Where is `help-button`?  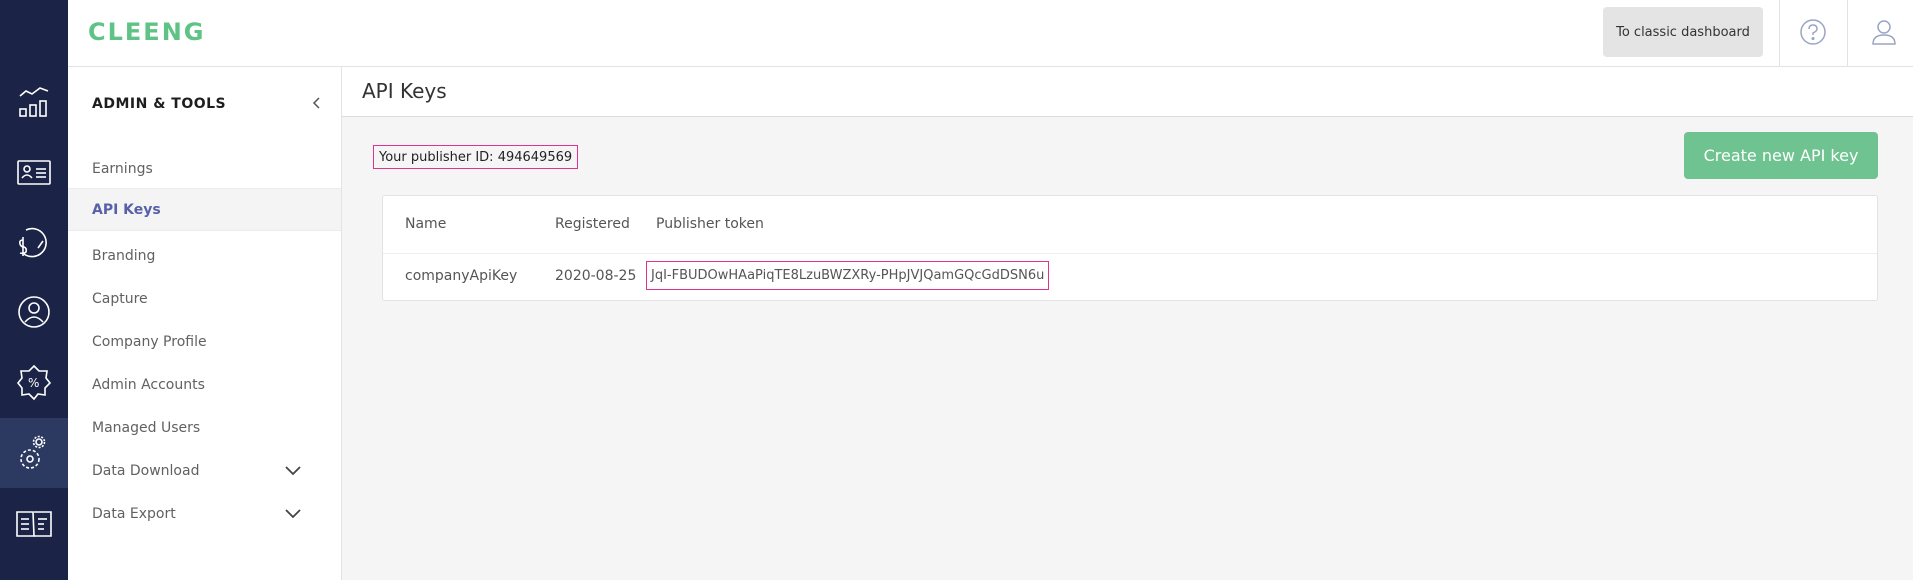 help-button is located at coordinates (1813, 32).